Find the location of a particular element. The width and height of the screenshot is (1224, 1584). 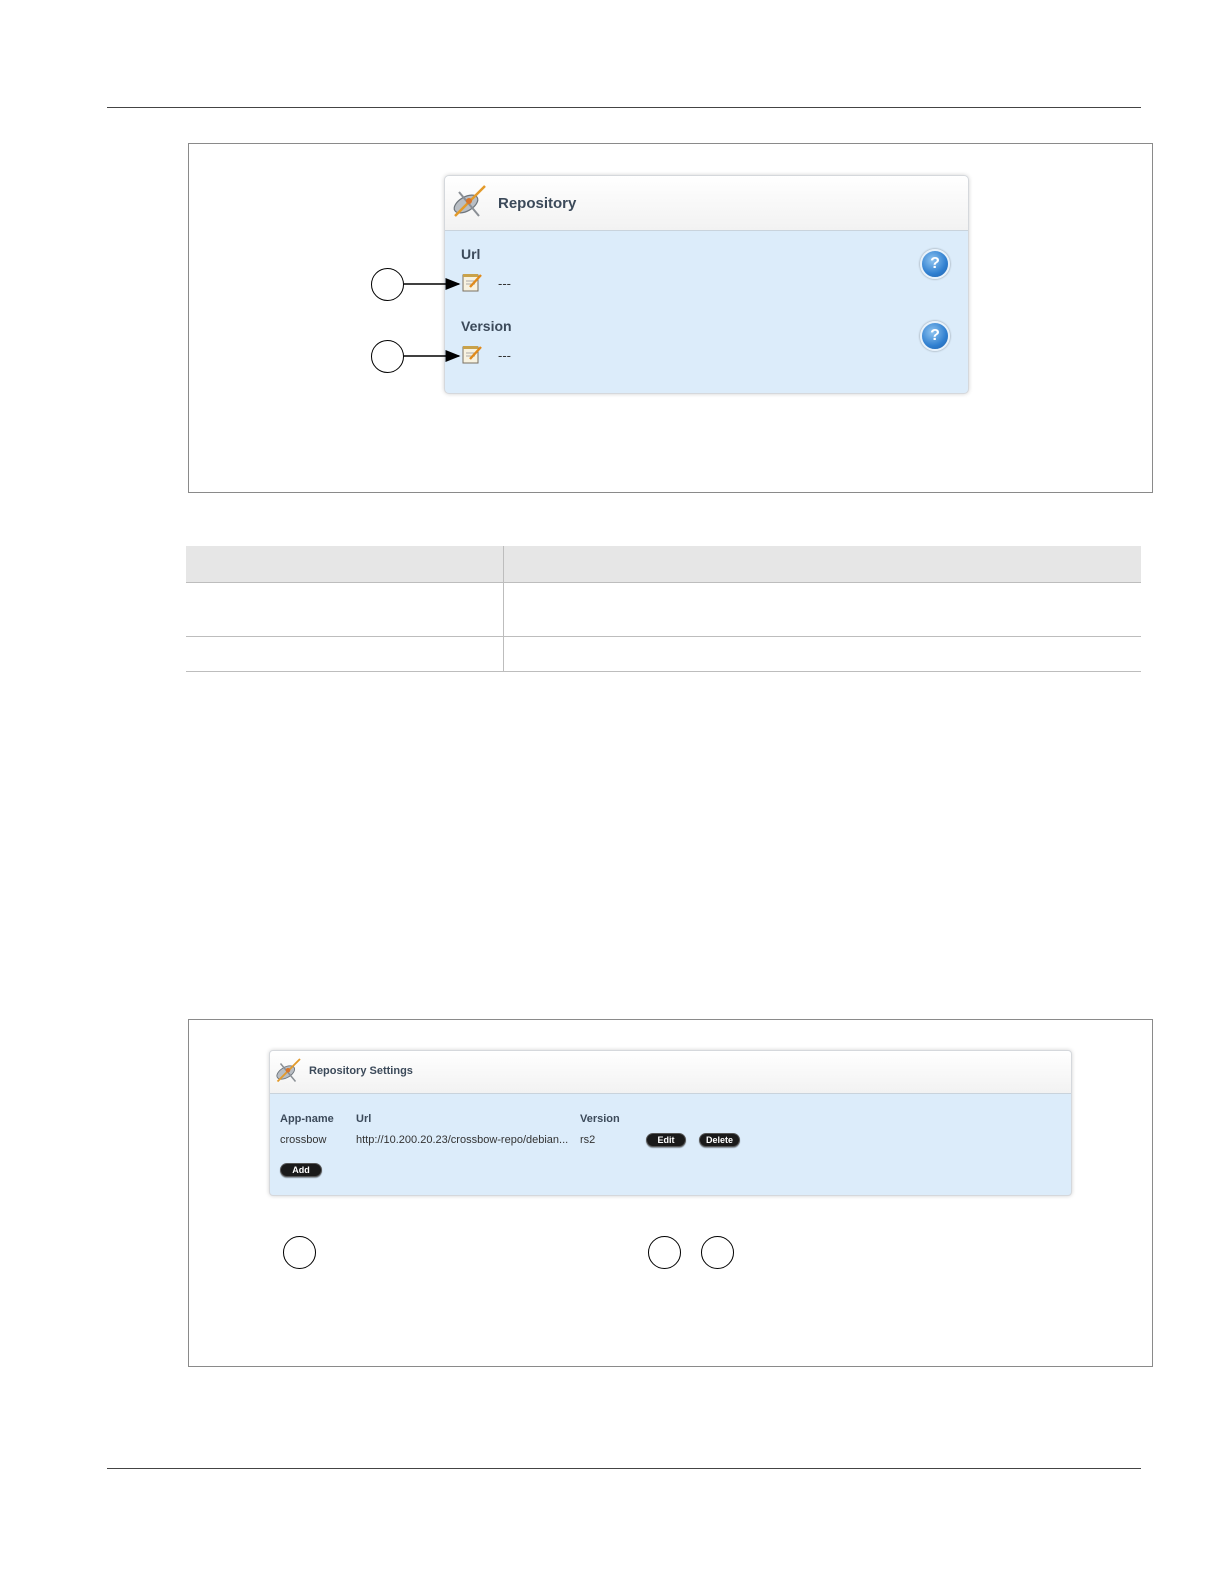

url-field-label: Url is located at coordinates (471, 254).